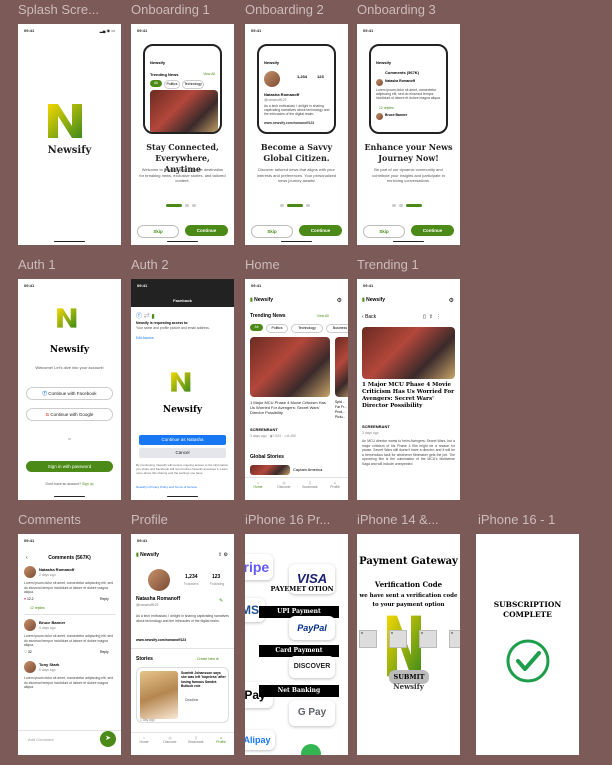  I want to click on global-story-image, so click(270, 470).